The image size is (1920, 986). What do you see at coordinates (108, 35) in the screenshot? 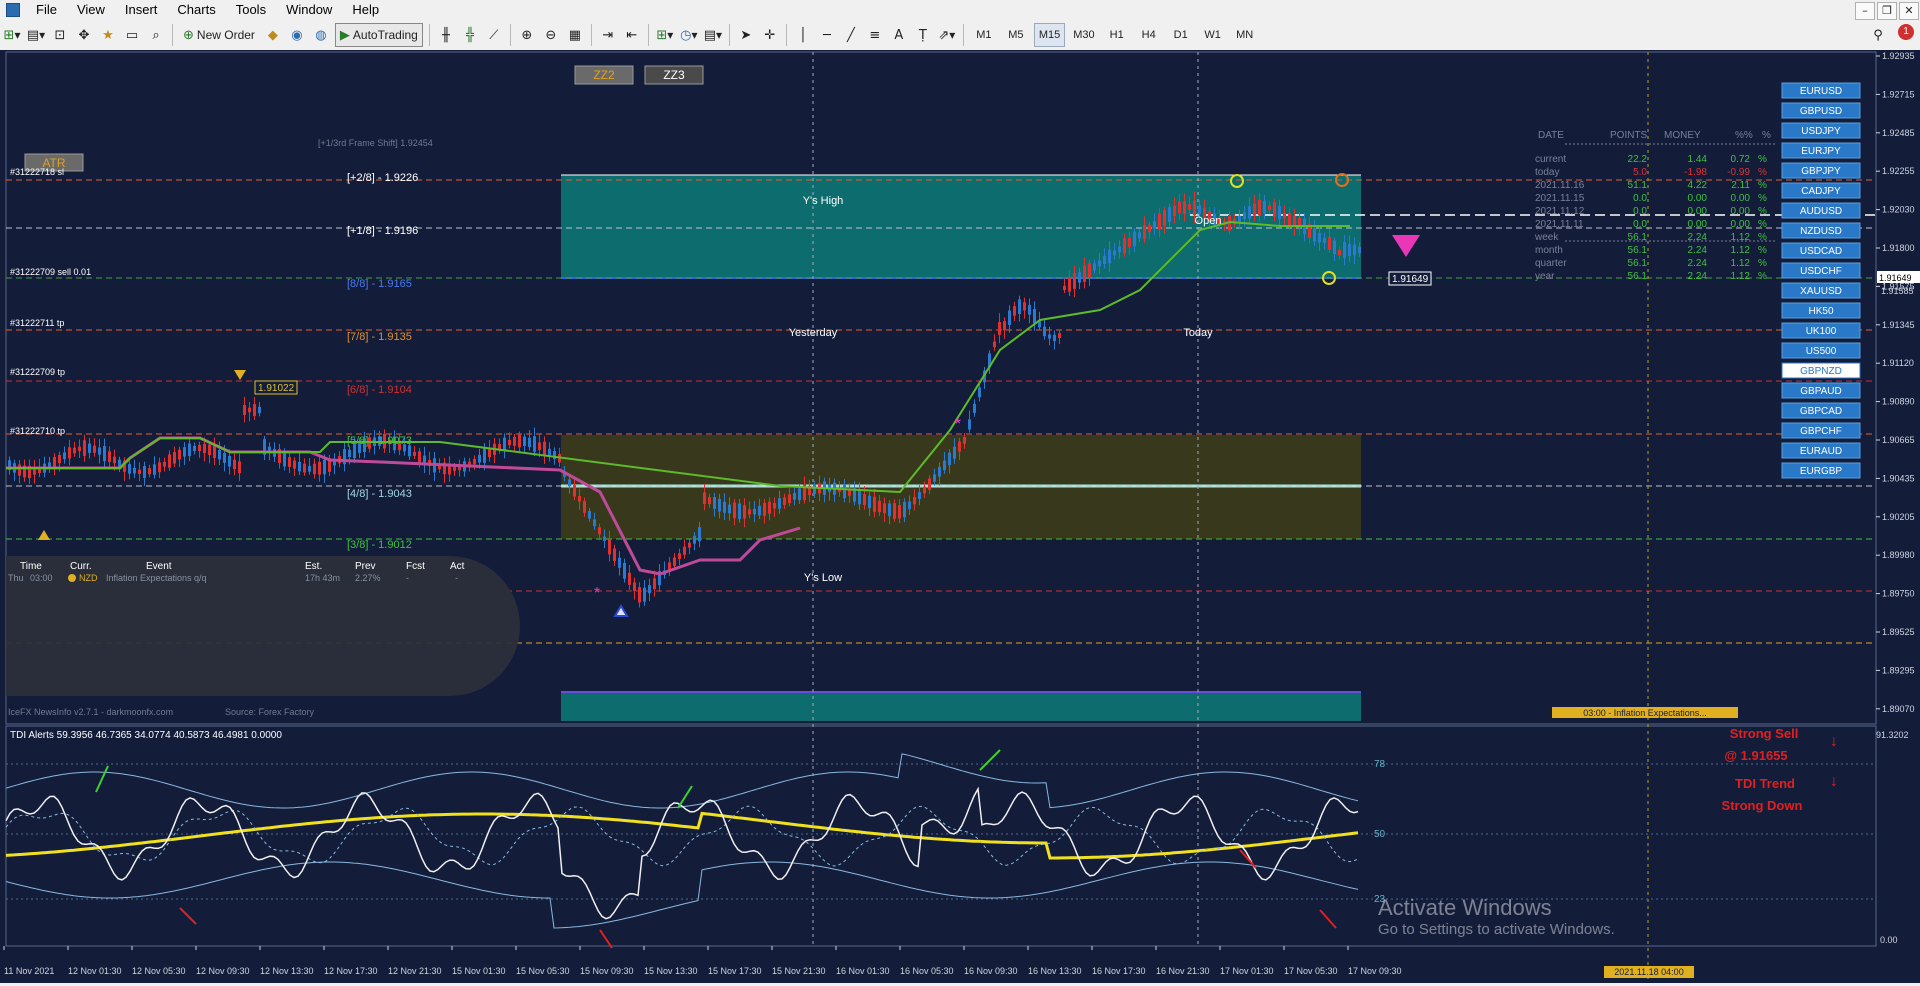
I see `navigator-icon: ★` at bounding box center [108, 35].